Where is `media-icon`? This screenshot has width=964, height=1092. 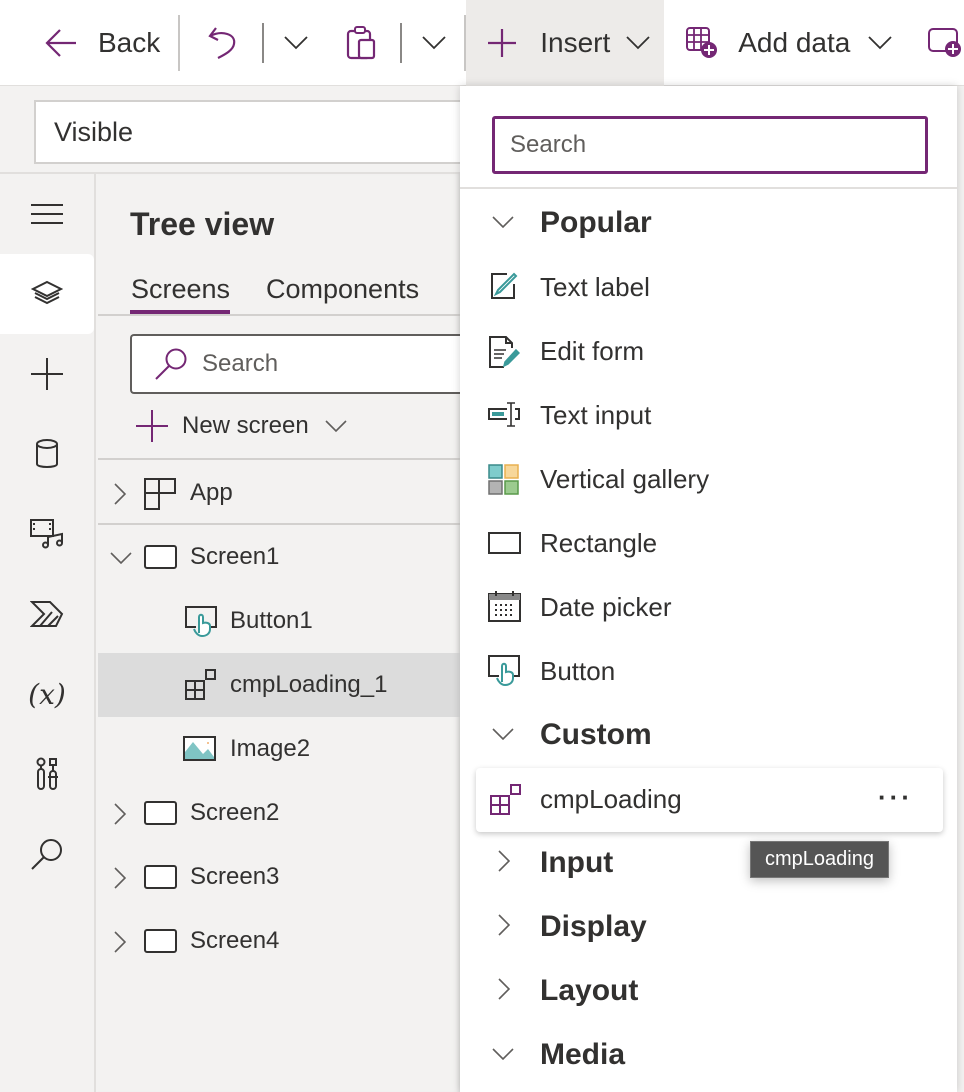 media-icon is located at coordinates (47, 534).